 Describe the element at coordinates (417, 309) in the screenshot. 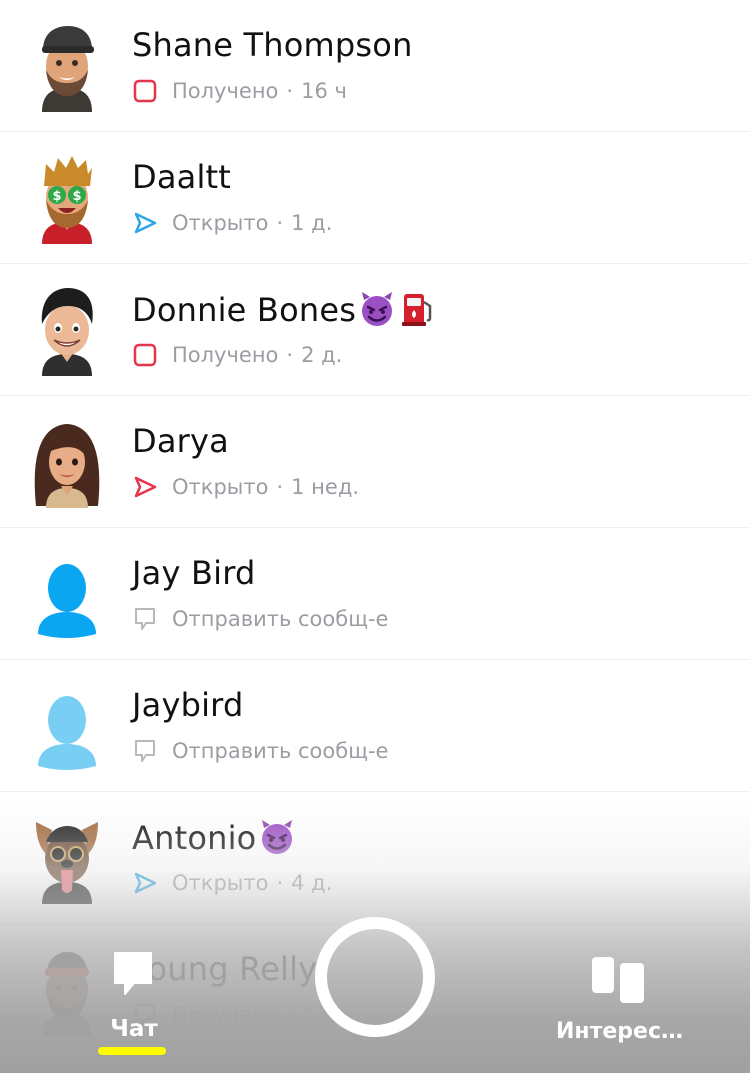

I see `fuel-pump-emoji-icon` at that location.